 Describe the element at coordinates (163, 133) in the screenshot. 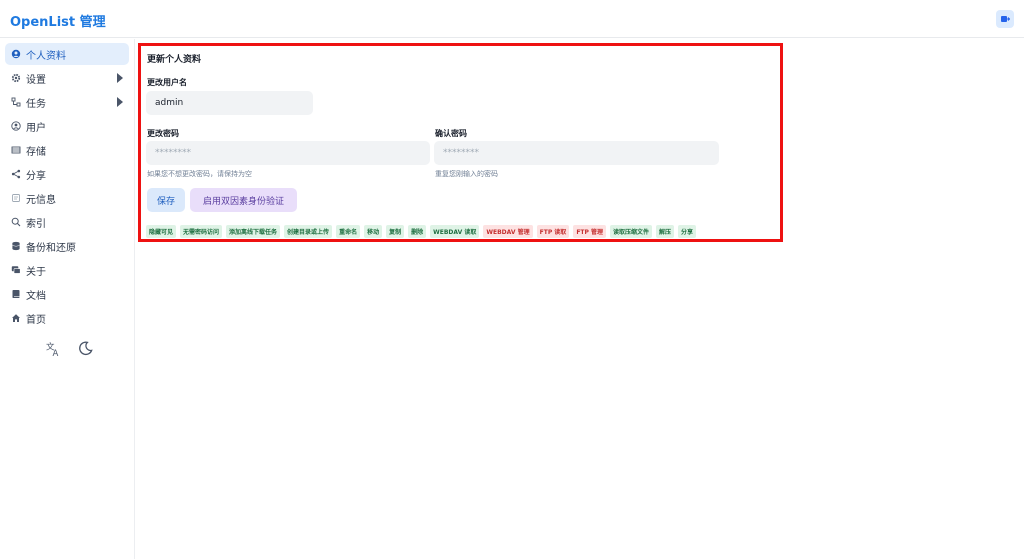

I see `password-label: 更改密码` at that location.